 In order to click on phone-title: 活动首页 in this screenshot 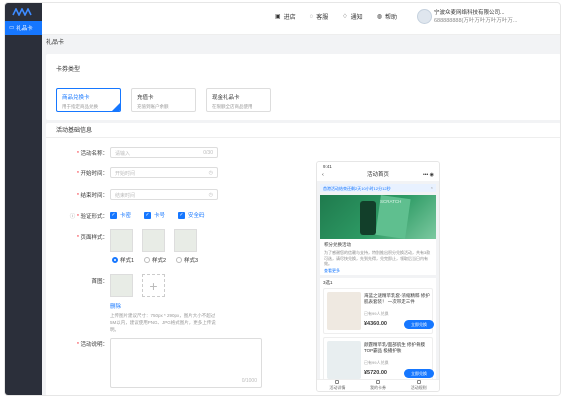, I will do `click(377, 175)`.